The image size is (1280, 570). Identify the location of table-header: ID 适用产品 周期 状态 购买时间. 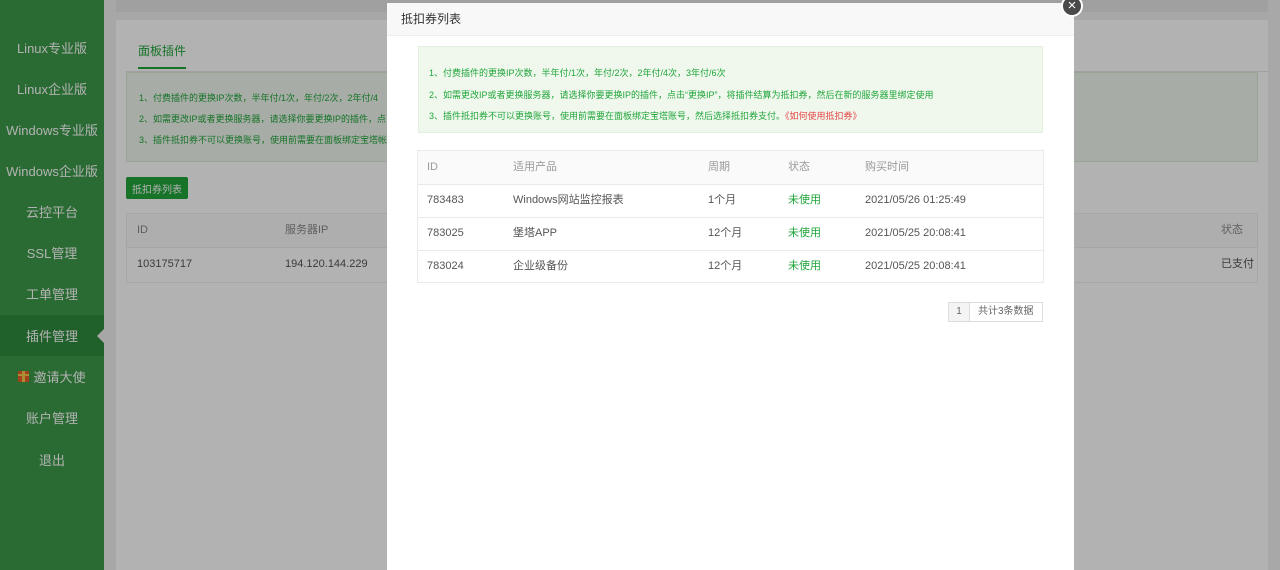
(730, 168).